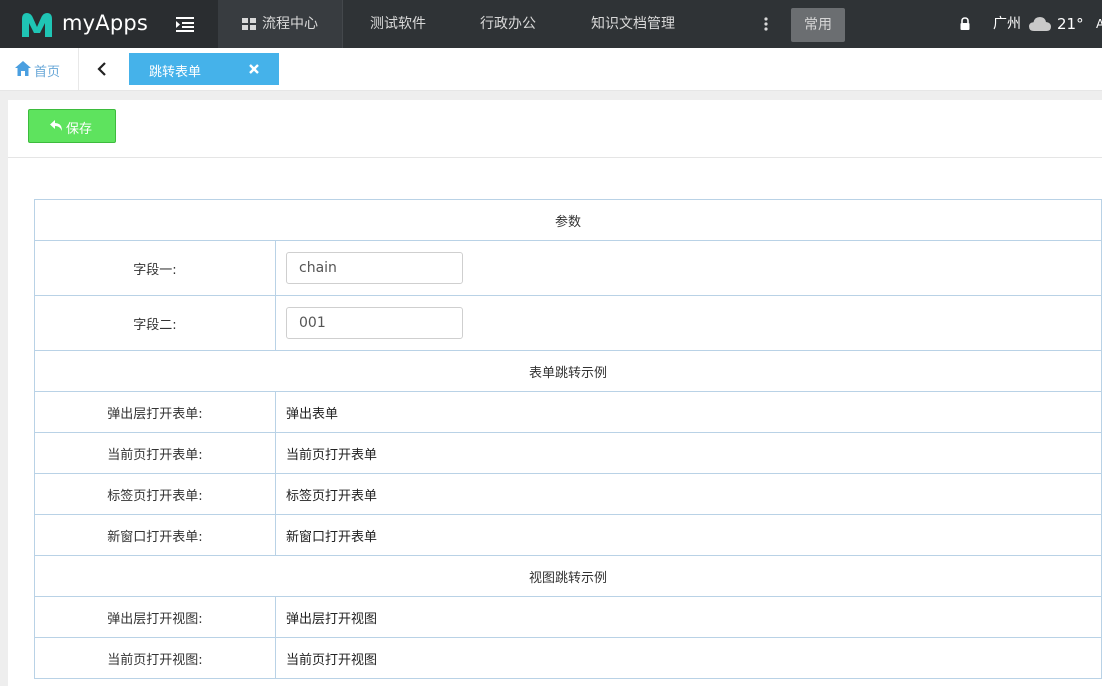 The image size is (1102, 686). I want to click on field1-cell, so click(688, 268).